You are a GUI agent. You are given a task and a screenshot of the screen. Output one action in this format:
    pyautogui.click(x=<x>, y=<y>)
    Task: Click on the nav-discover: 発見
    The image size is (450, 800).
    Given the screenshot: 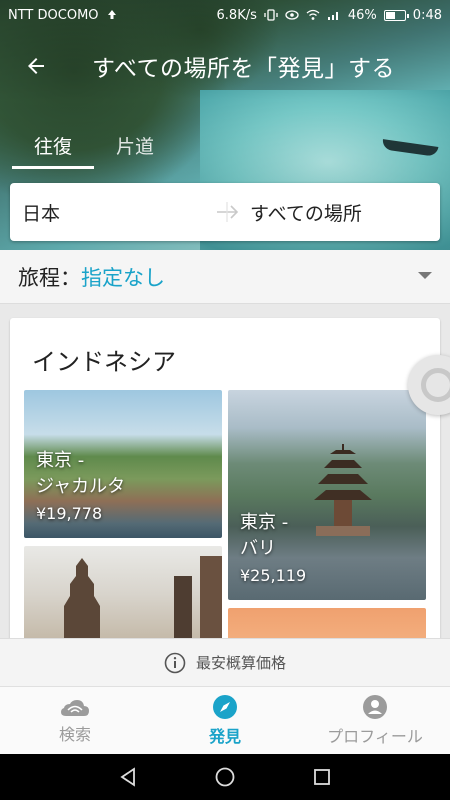 What is the action you would take?
    pyautogui.click(x=225, y=720)
    